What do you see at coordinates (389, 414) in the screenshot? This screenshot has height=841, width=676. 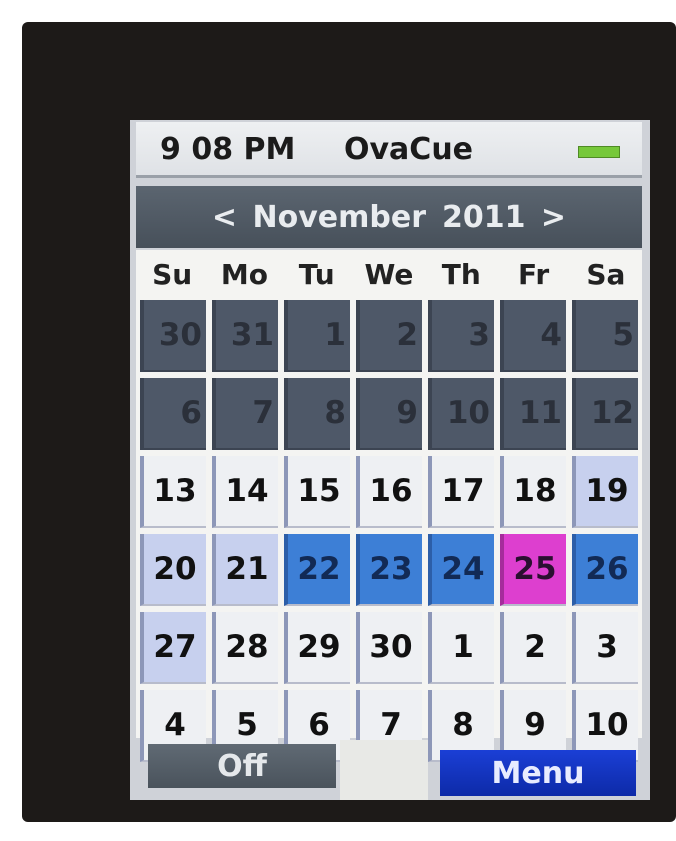 I see `day-cell: 9` at bounding box center [389, 414].